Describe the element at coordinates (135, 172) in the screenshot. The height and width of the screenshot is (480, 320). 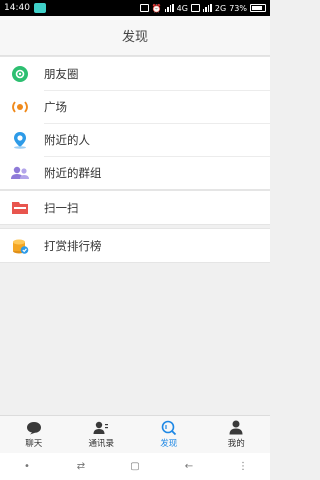
I see `menu-item-nearby-groups: 附近的群组` at that location.